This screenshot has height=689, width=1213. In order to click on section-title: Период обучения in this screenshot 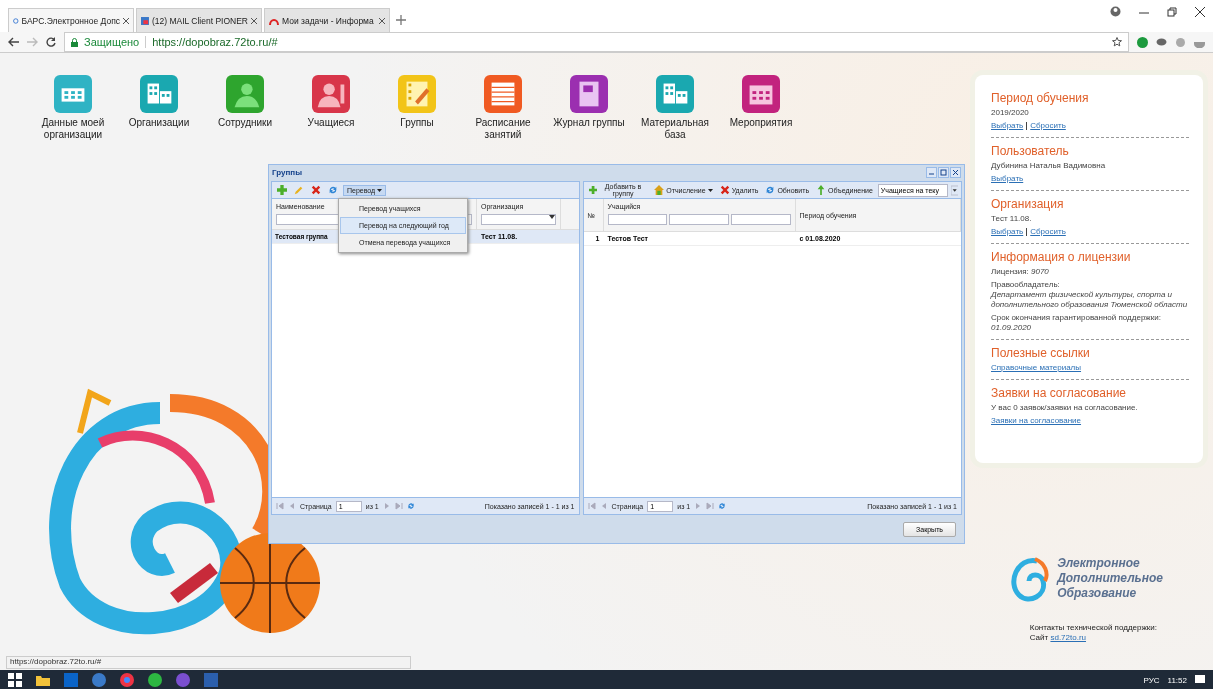, I will do `click(1040, 98)`.